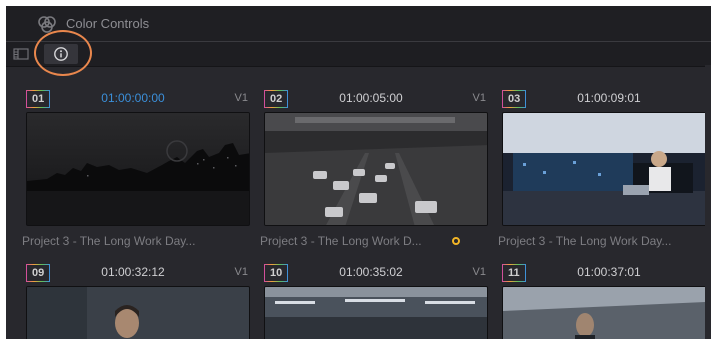  I want to click on clip-timecode: 01:00:37:01, so click(609, 272).